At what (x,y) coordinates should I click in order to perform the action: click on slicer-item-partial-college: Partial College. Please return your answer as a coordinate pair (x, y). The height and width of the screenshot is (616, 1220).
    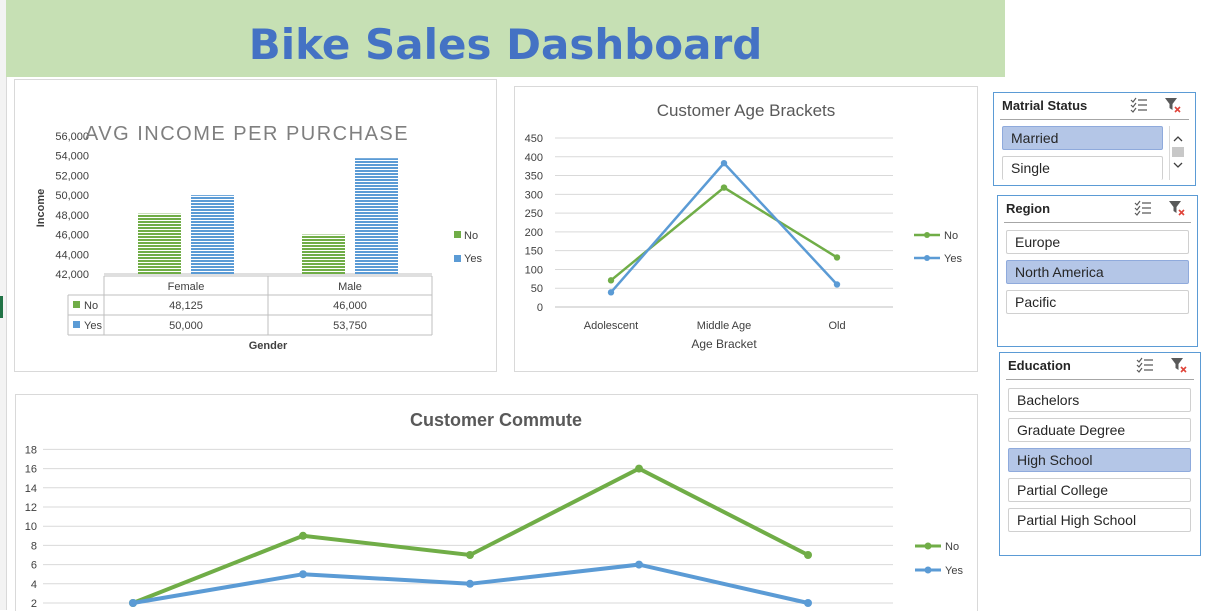
    Looking at the image, I should click on (1099, 490).